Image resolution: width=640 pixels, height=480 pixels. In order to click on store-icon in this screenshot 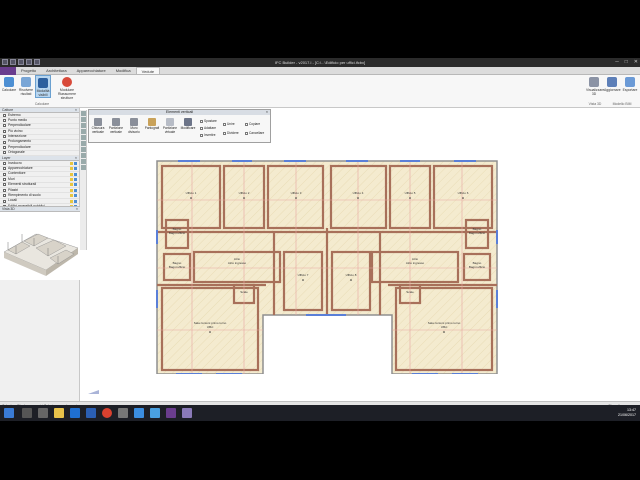, I will do `click(123, 413)`.